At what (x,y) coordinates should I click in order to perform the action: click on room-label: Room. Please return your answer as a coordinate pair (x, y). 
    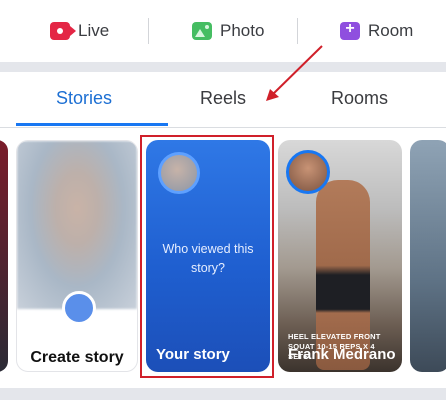
    Looking at the image, I should click on (391, 30).